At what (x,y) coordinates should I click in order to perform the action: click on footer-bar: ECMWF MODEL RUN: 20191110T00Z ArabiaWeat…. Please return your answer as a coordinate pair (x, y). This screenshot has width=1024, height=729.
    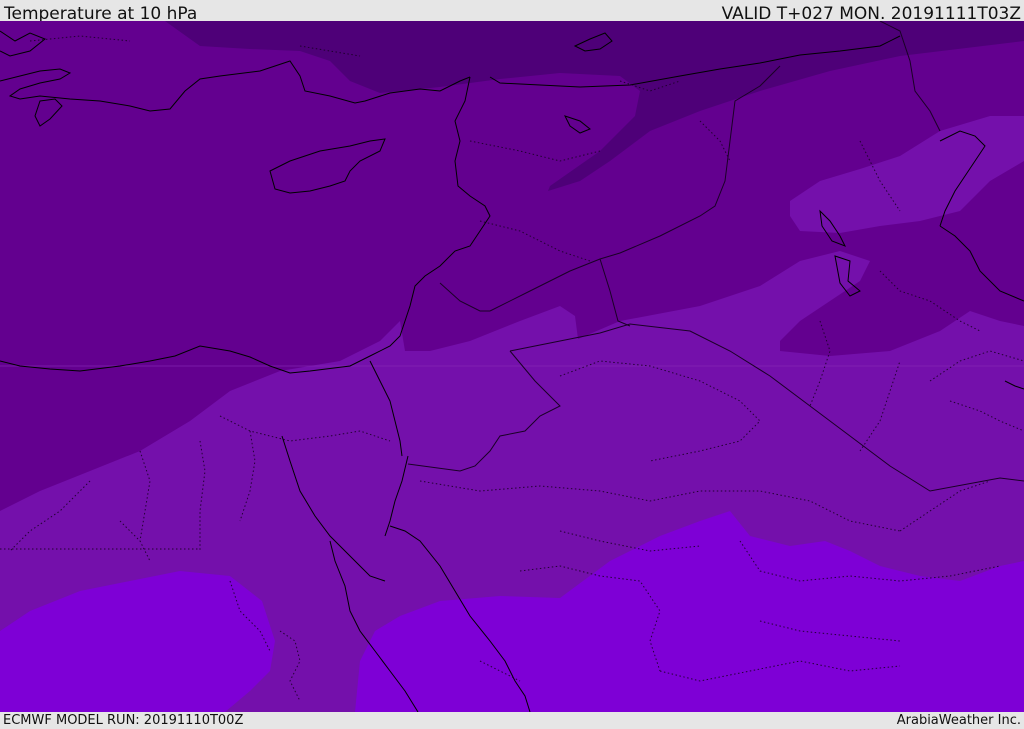
    Looking at the image, I should click on (512, 720).